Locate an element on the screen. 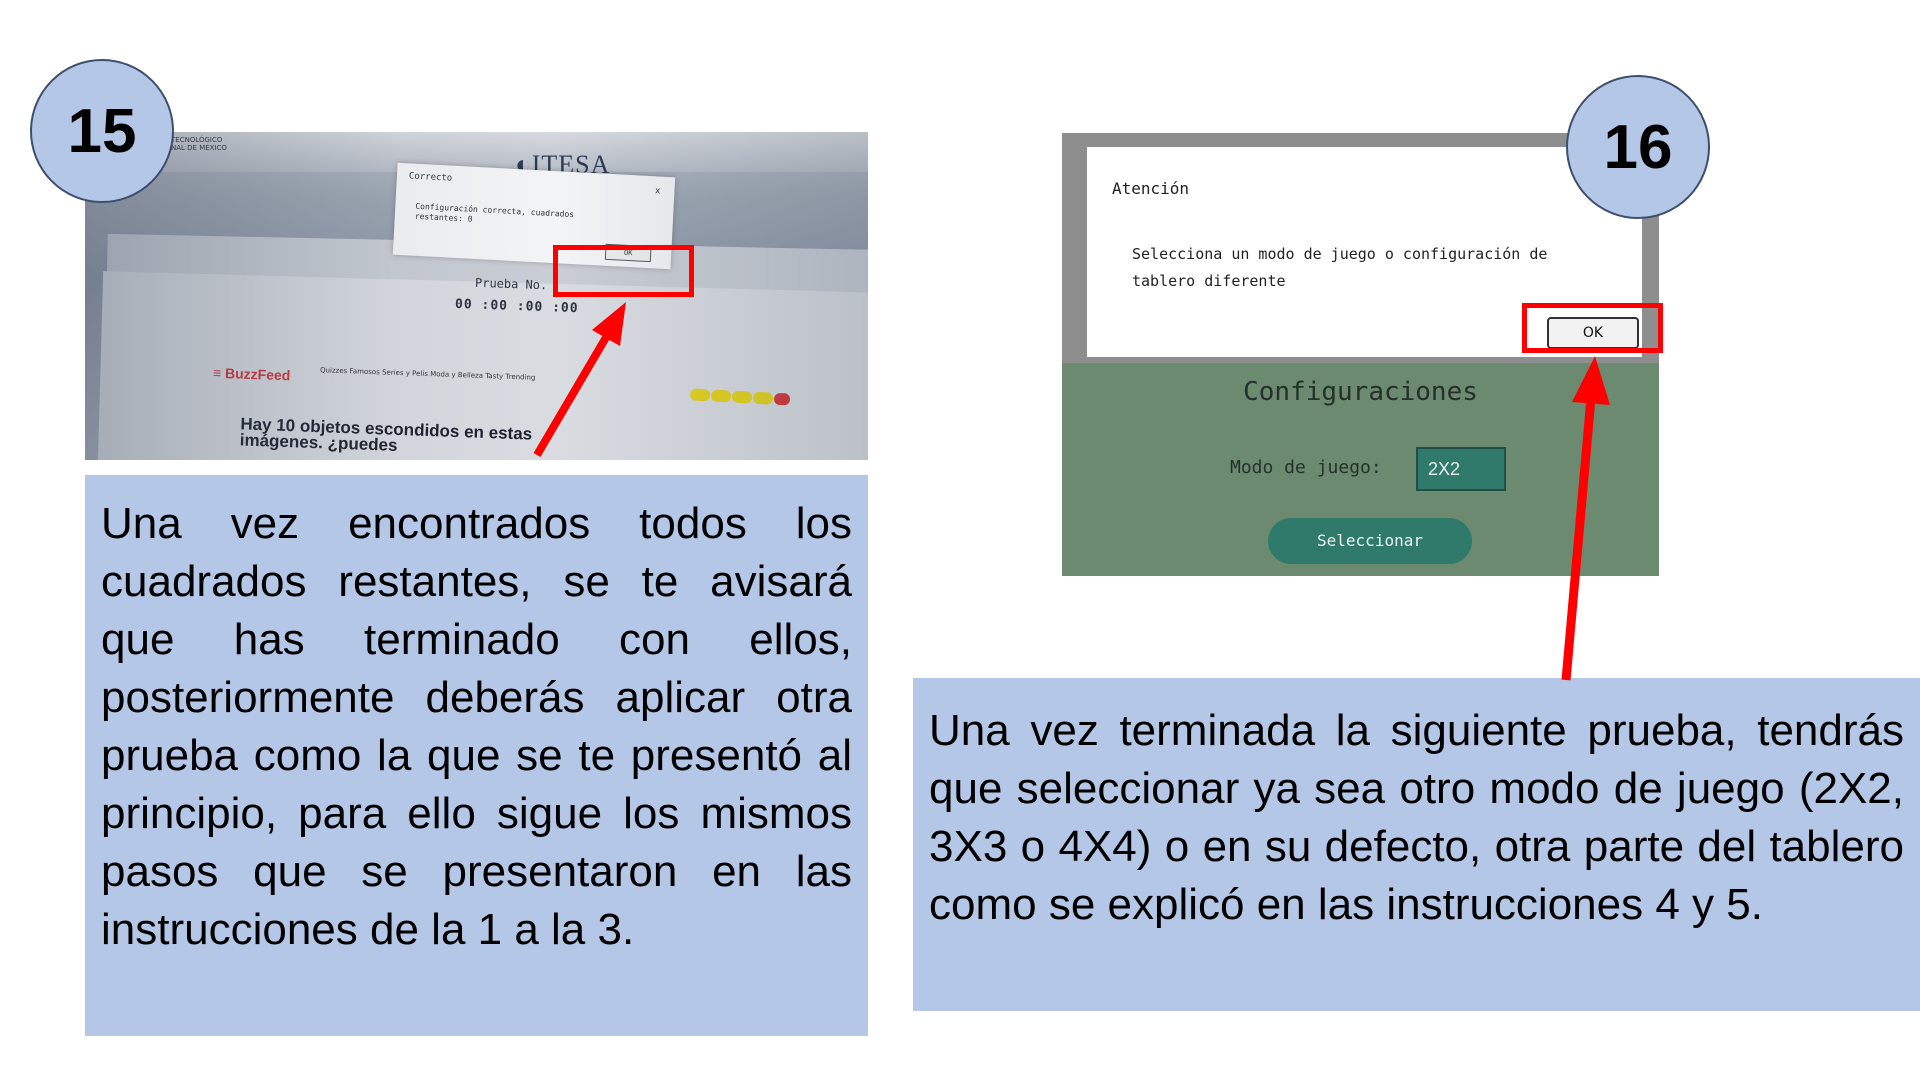 This screenshot has height=1080, width=1920. mode-select: 2X2 is located at coordinates (1461, 469).